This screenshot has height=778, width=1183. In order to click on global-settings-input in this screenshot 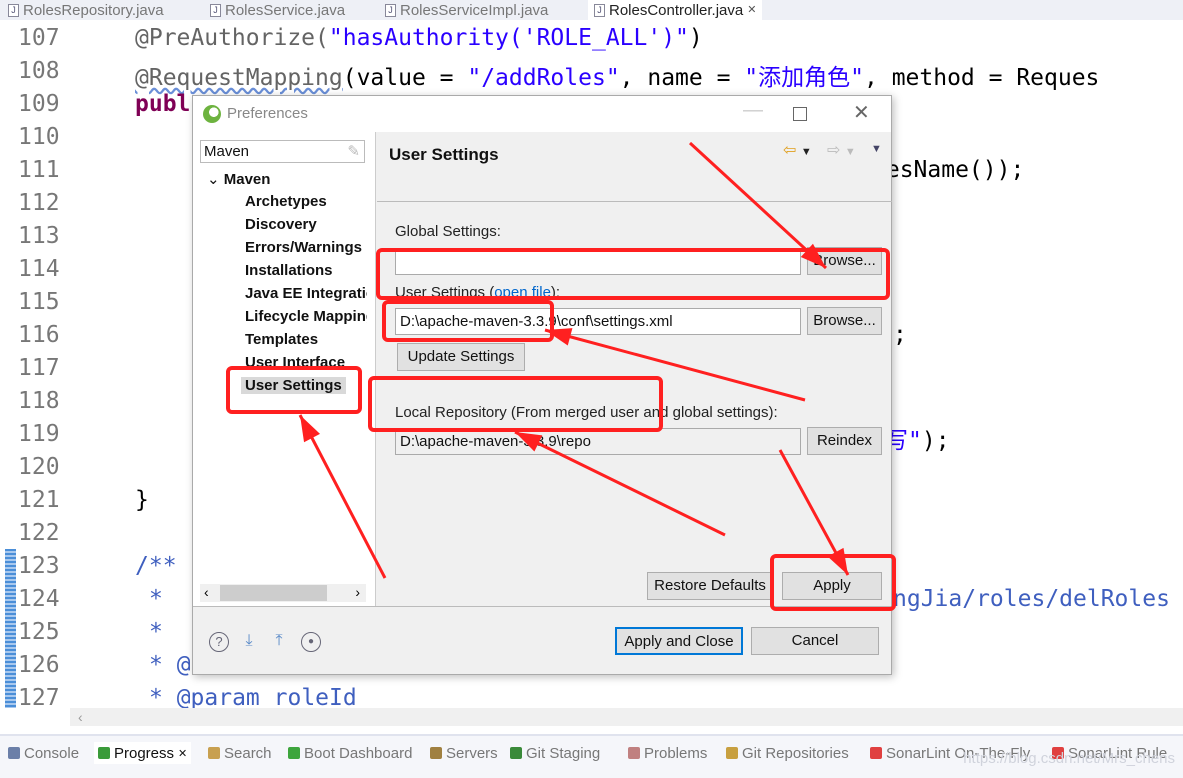, I will do `click(598, 261)`.